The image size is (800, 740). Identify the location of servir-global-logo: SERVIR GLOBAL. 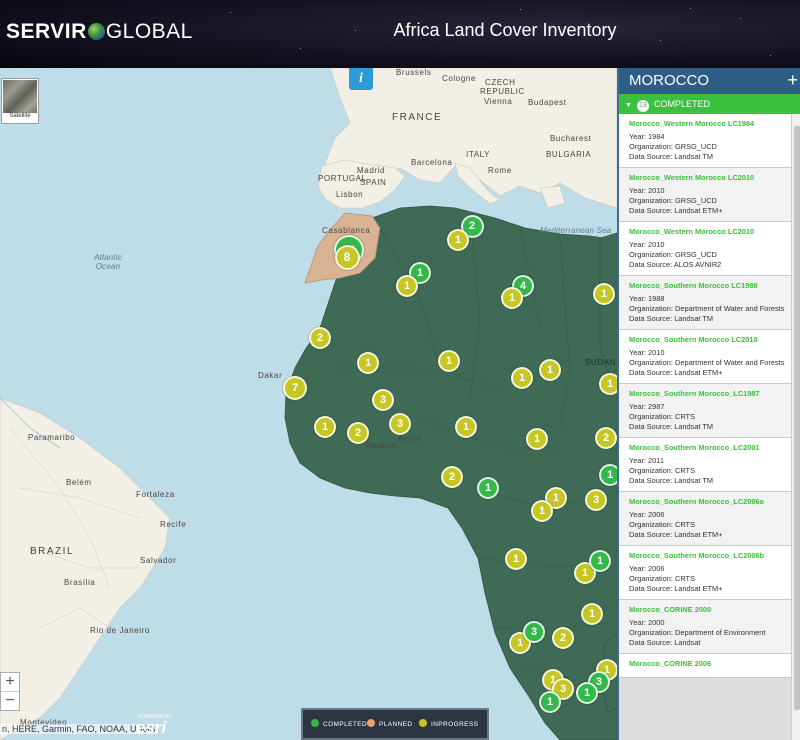
(99, 32).